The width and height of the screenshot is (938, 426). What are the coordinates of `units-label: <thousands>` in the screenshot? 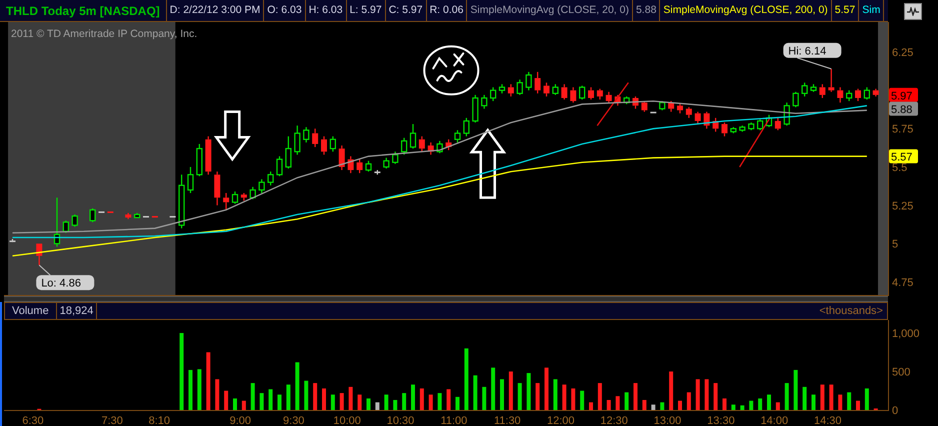 It's located at (851, 311).